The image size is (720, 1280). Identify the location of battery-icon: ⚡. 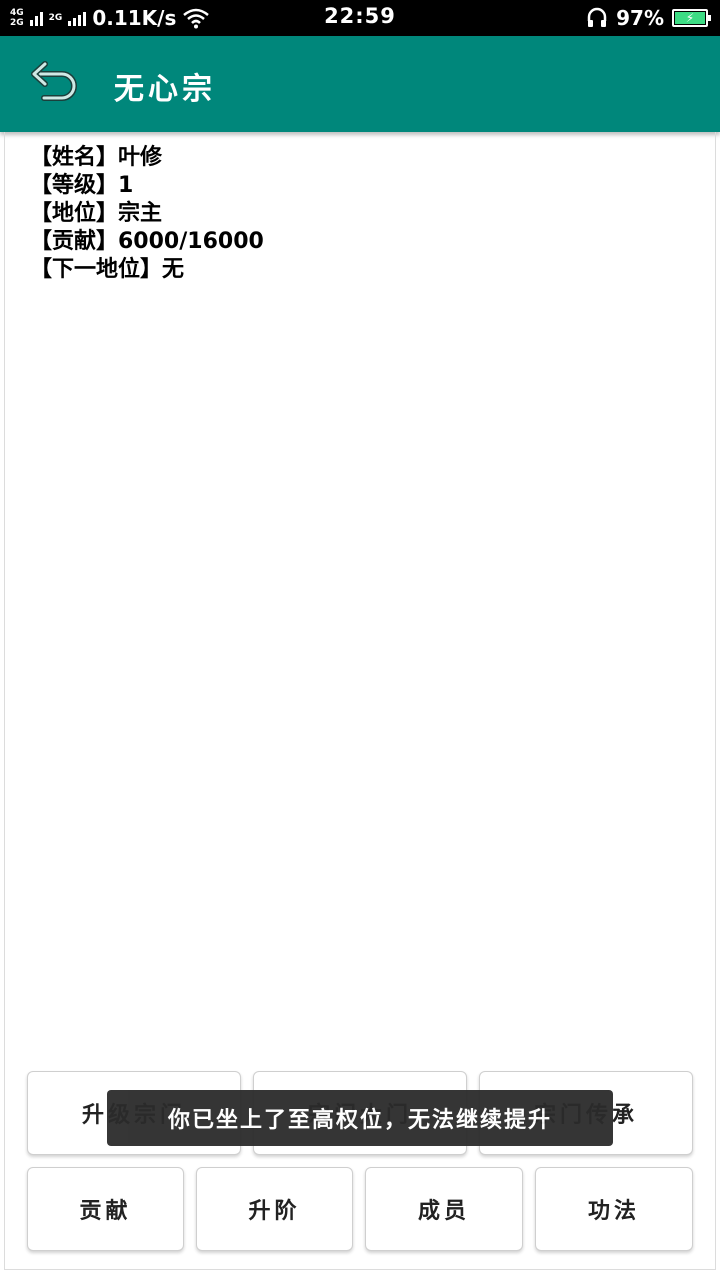
(691, 18).